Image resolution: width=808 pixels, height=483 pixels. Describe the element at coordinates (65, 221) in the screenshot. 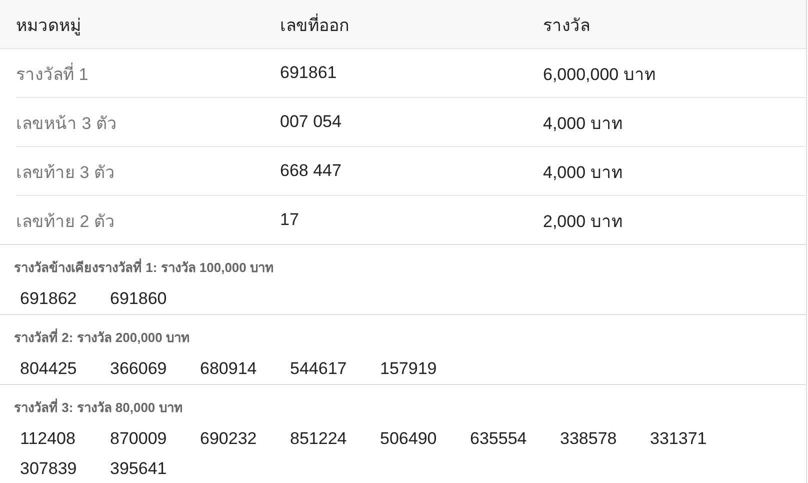

I see `table-cell-text: เลขท้าย 2 ตัว` at that location.